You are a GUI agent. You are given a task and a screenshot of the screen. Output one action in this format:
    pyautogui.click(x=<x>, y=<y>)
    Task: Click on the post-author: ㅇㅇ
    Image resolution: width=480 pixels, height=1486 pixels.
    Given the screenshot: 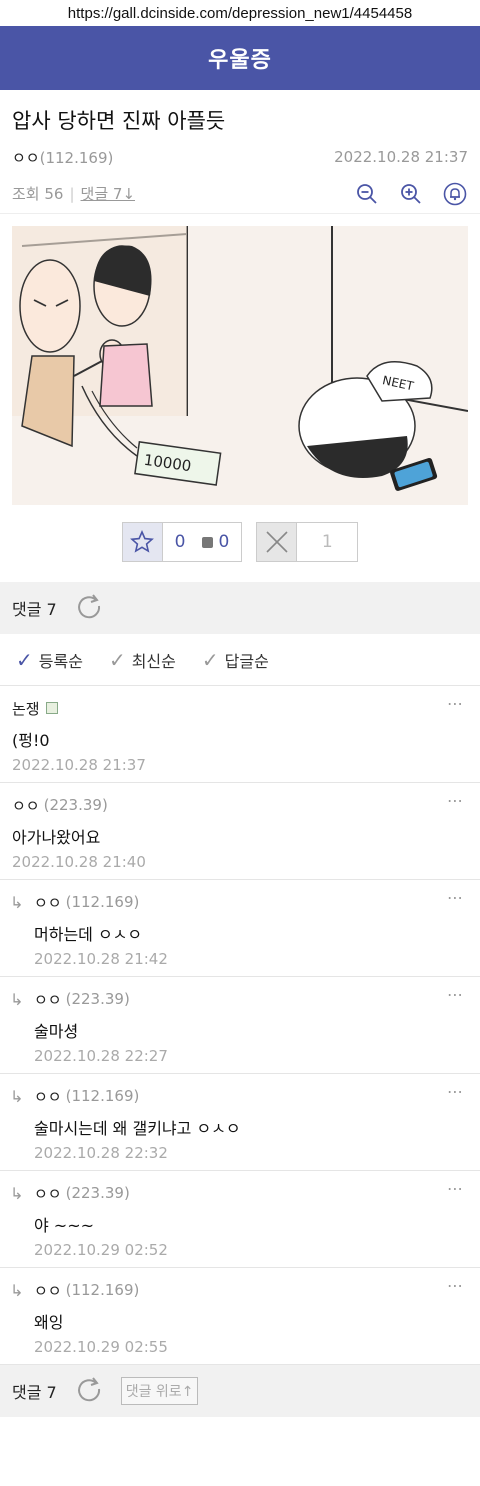 What is the action you would take?
    pyautogui.click(x=26, y=157)
    